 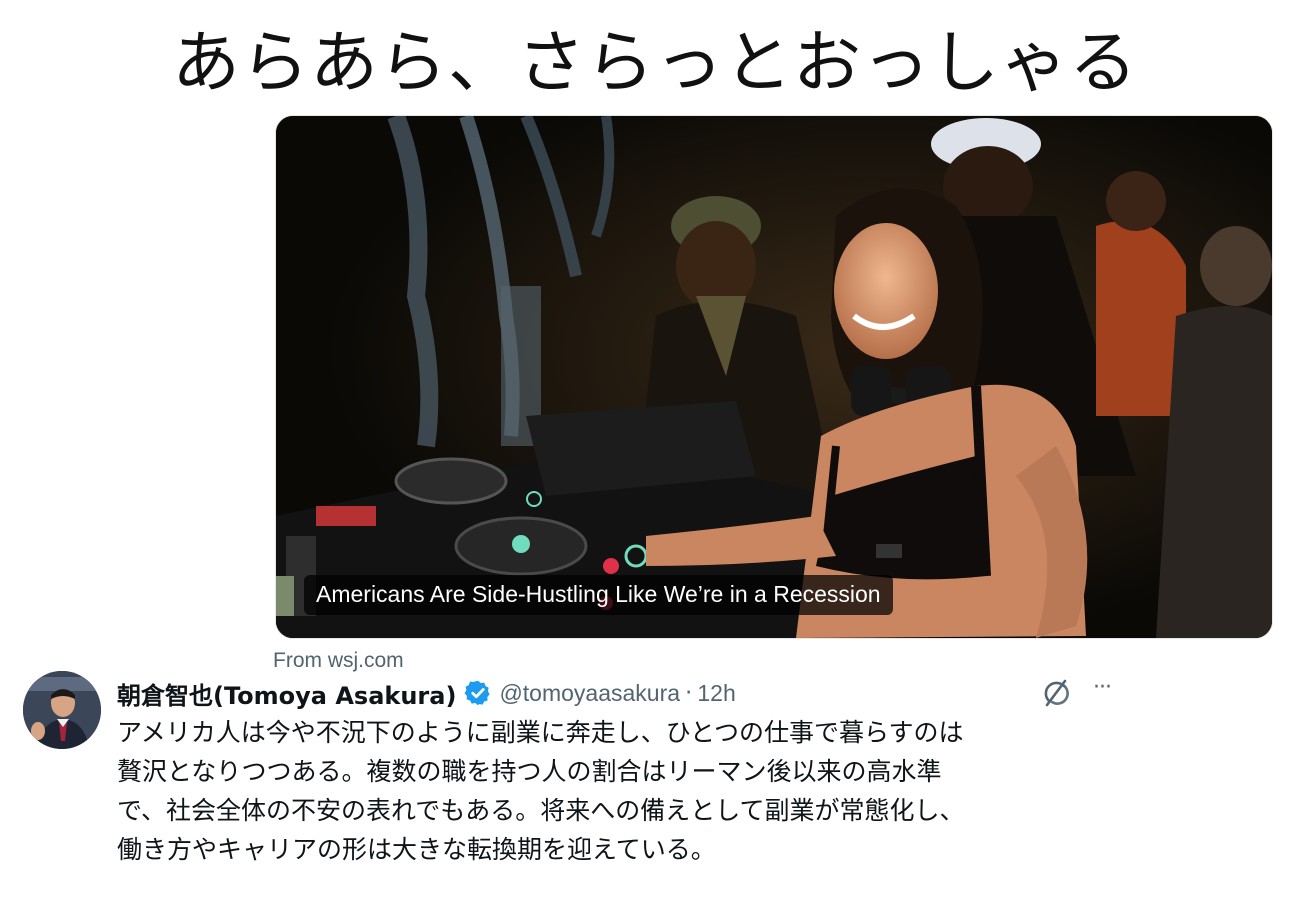 What do you see at coordinates (541, 810) in the screenshot?
I see `tweet-text-line: で、社会全体の不安の表れでもある。将来への備えとして副業が常態化し、` at bounding box center [541, 810].